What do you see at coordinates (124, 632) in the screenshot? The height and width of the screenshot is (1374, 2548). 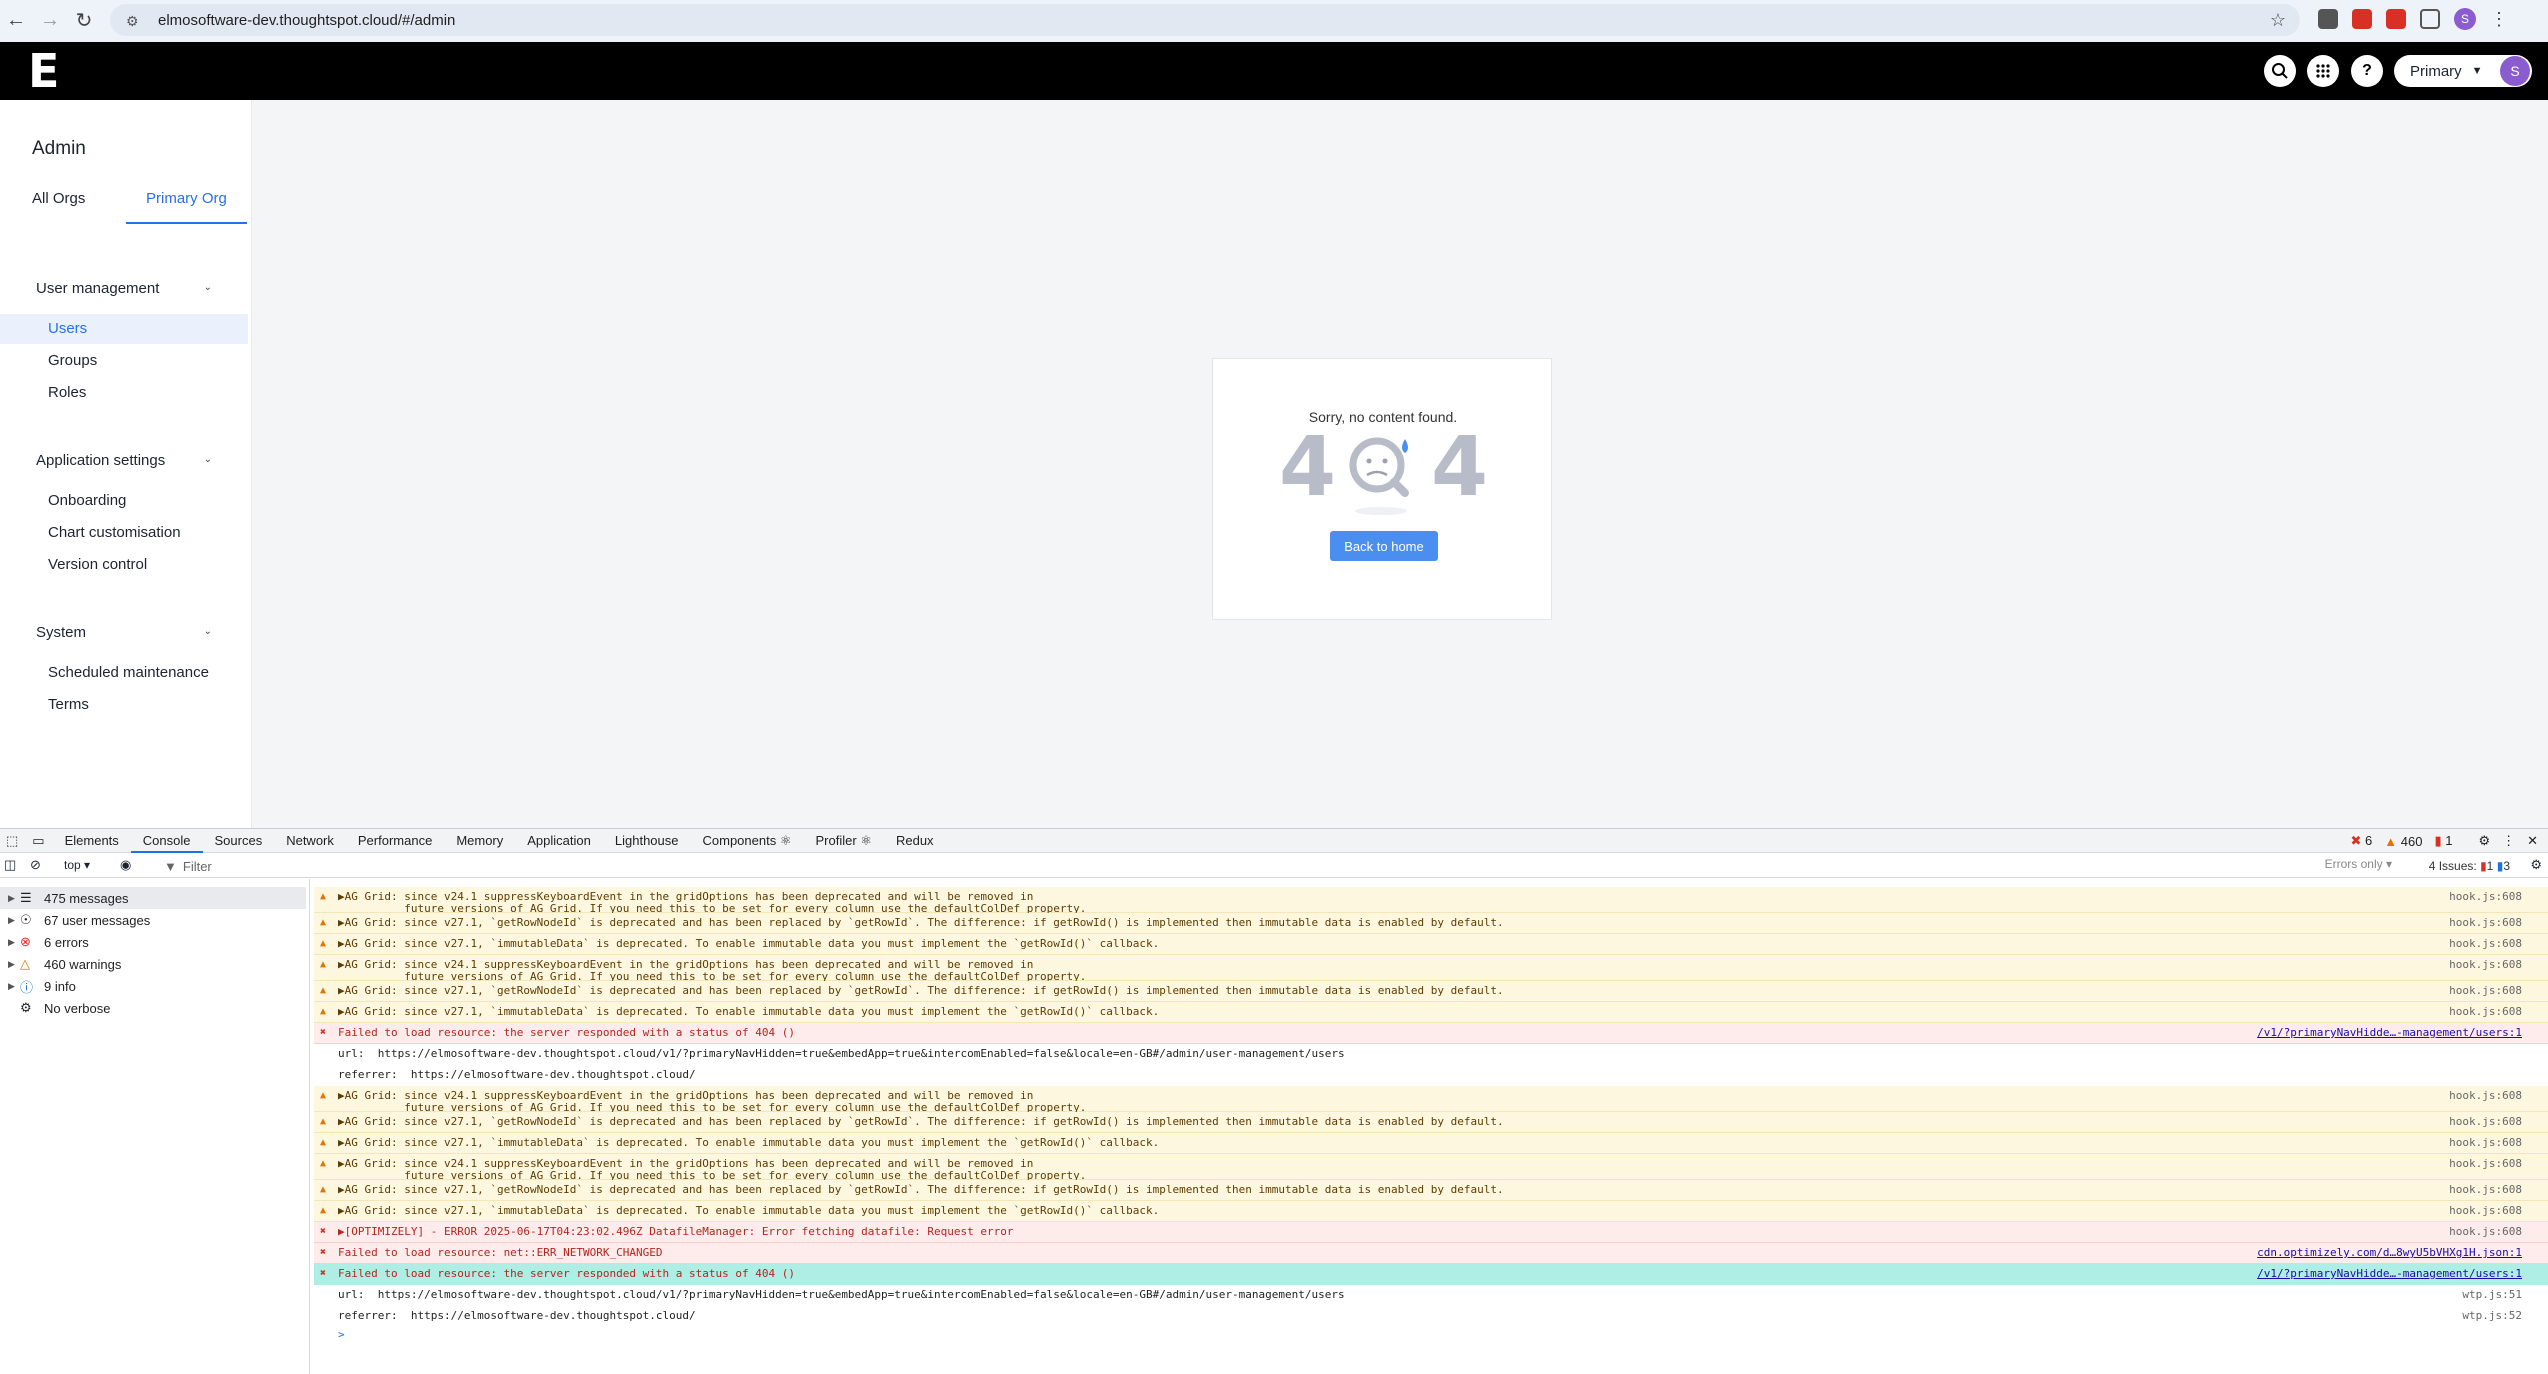 I see `section-system: System ⌄` at bounding box center [124, 632].